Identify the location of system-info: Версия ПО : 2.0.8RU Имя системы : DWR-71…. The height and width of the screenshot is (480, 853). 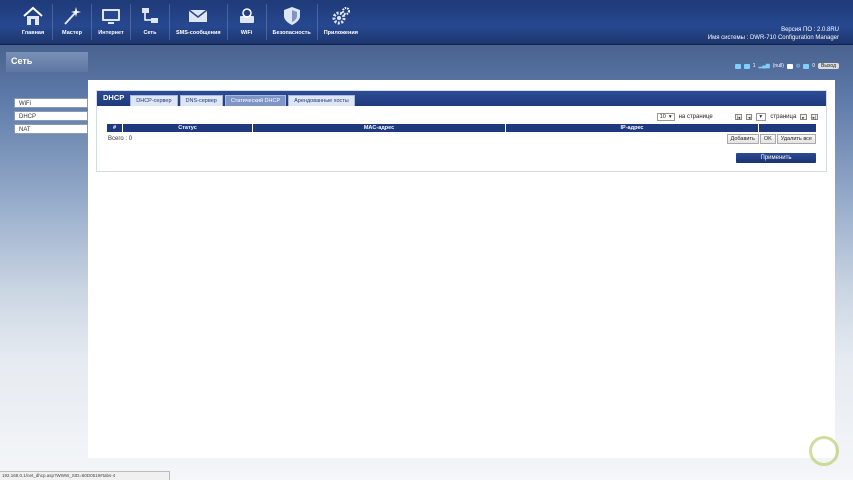
(773, 34).